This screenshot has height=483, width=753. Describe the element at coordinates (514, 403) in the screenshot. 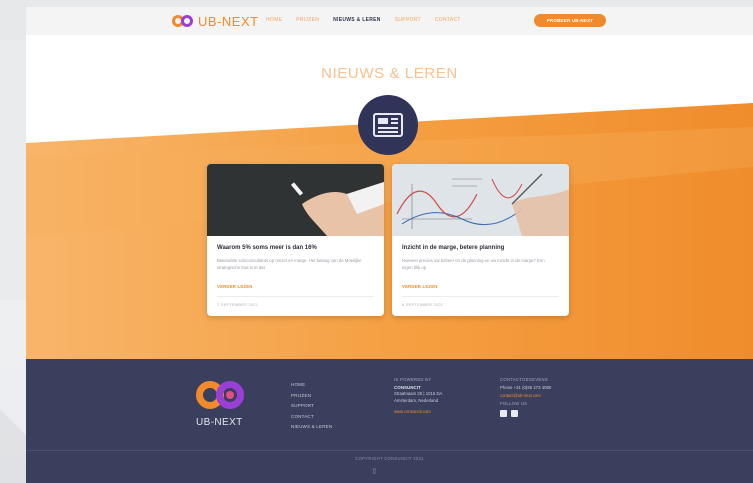

I see `follow-us-heading: FOLLOW US` at that location.